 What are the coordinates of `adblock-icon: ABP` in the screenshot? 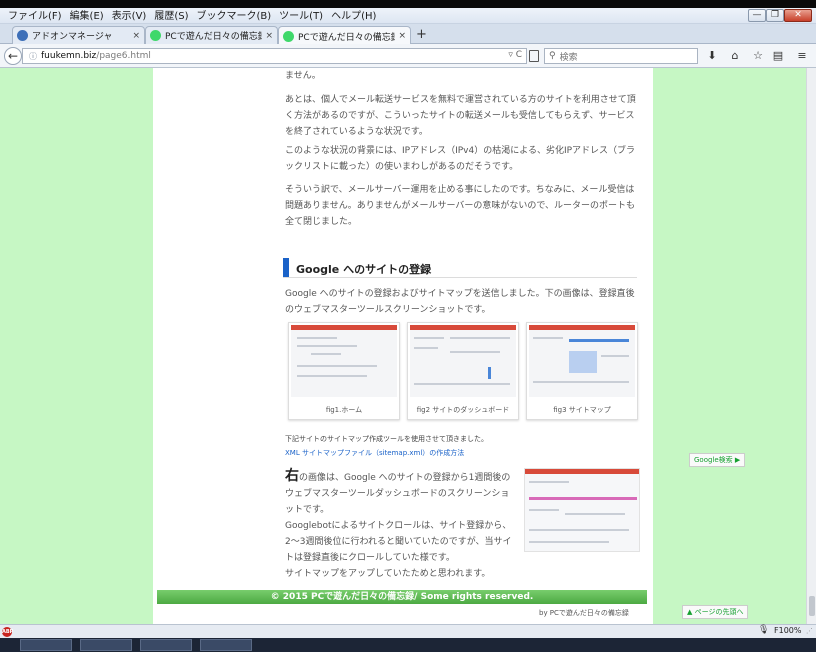 It's located at (7, 632).